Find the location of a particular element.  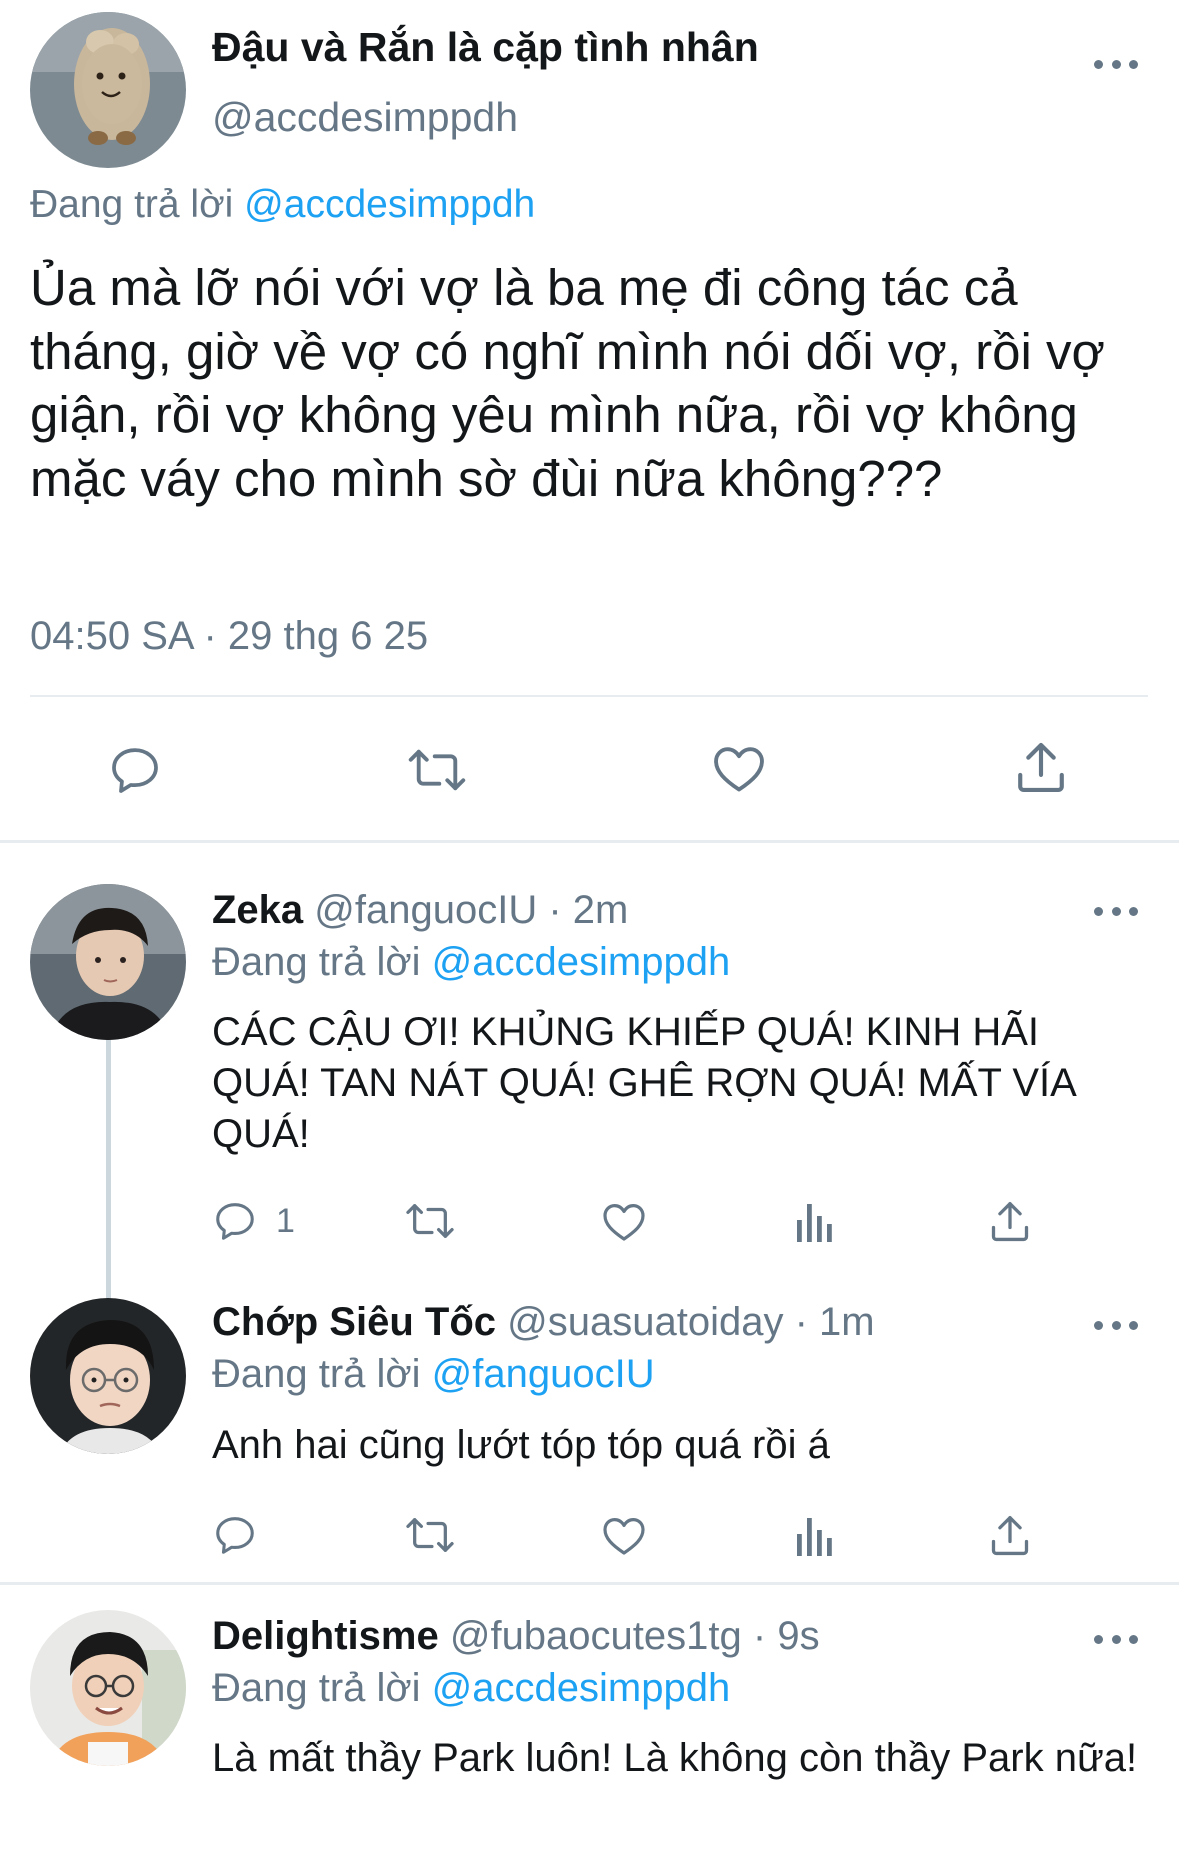

reply-count: 1 is located at coordinates (285, 1220).